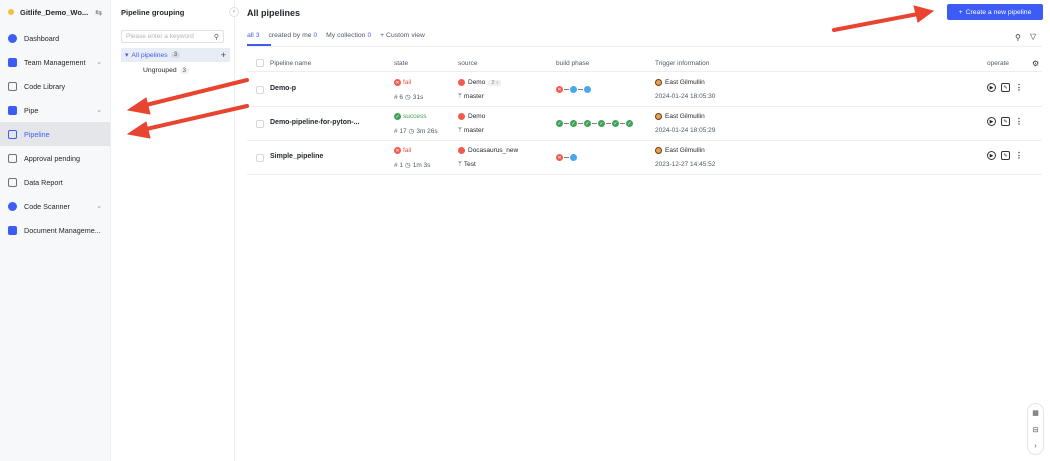 The image size is (1050, 461). Describe the element at coordinates (55, 134) in the screenshot. I see `nav-item-pipeline: Pipeline` at that location.